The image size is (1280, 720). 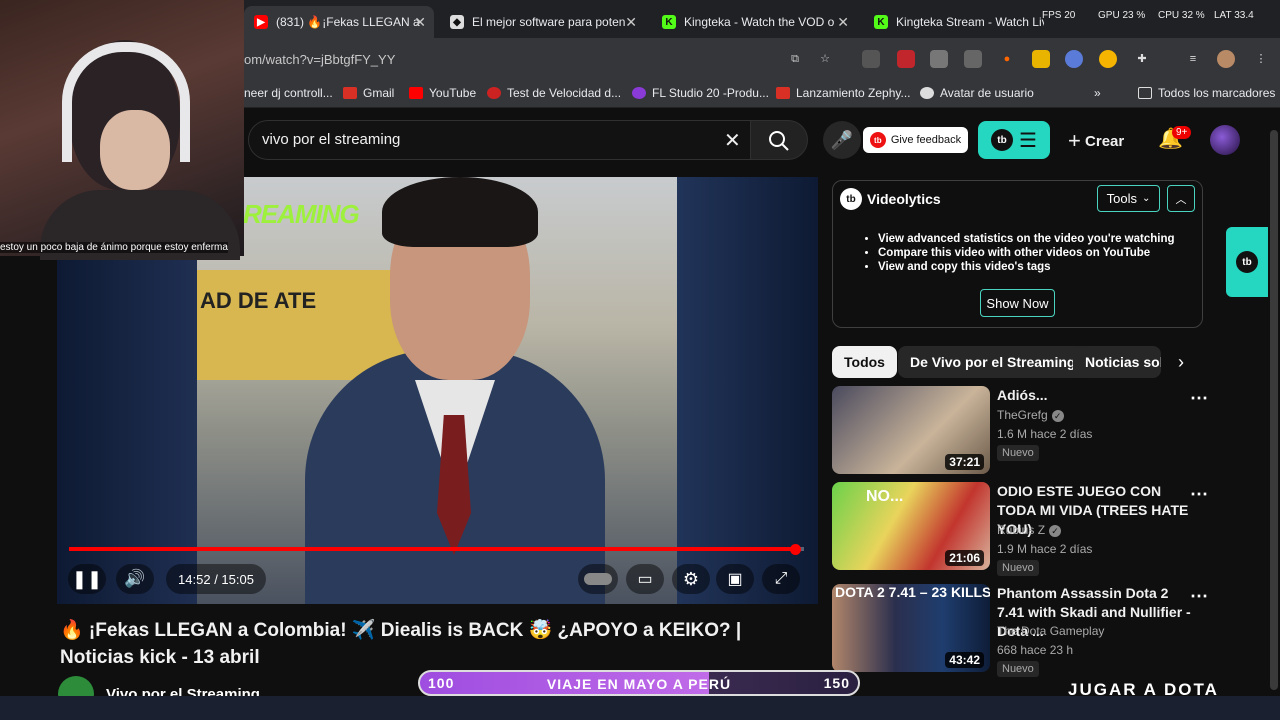 What do you see at coordinates (1122, 15) in the screenshot?
I see `gpu-readout: GPU 23 %` at bounding box center [1122, 15].